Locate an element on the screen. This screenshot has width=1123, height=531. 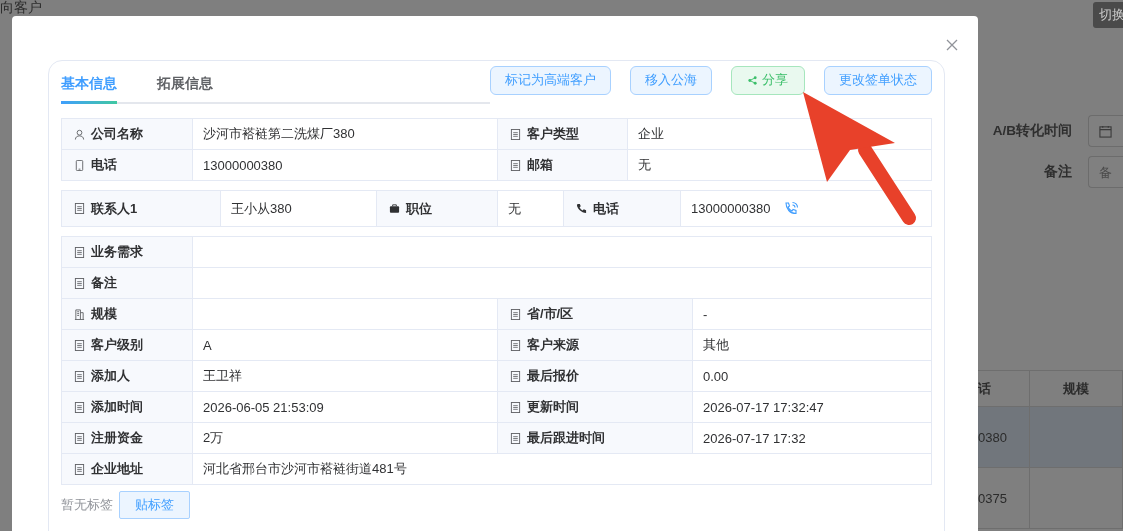
field-value: 2万 is located at coordinates (345, 438).